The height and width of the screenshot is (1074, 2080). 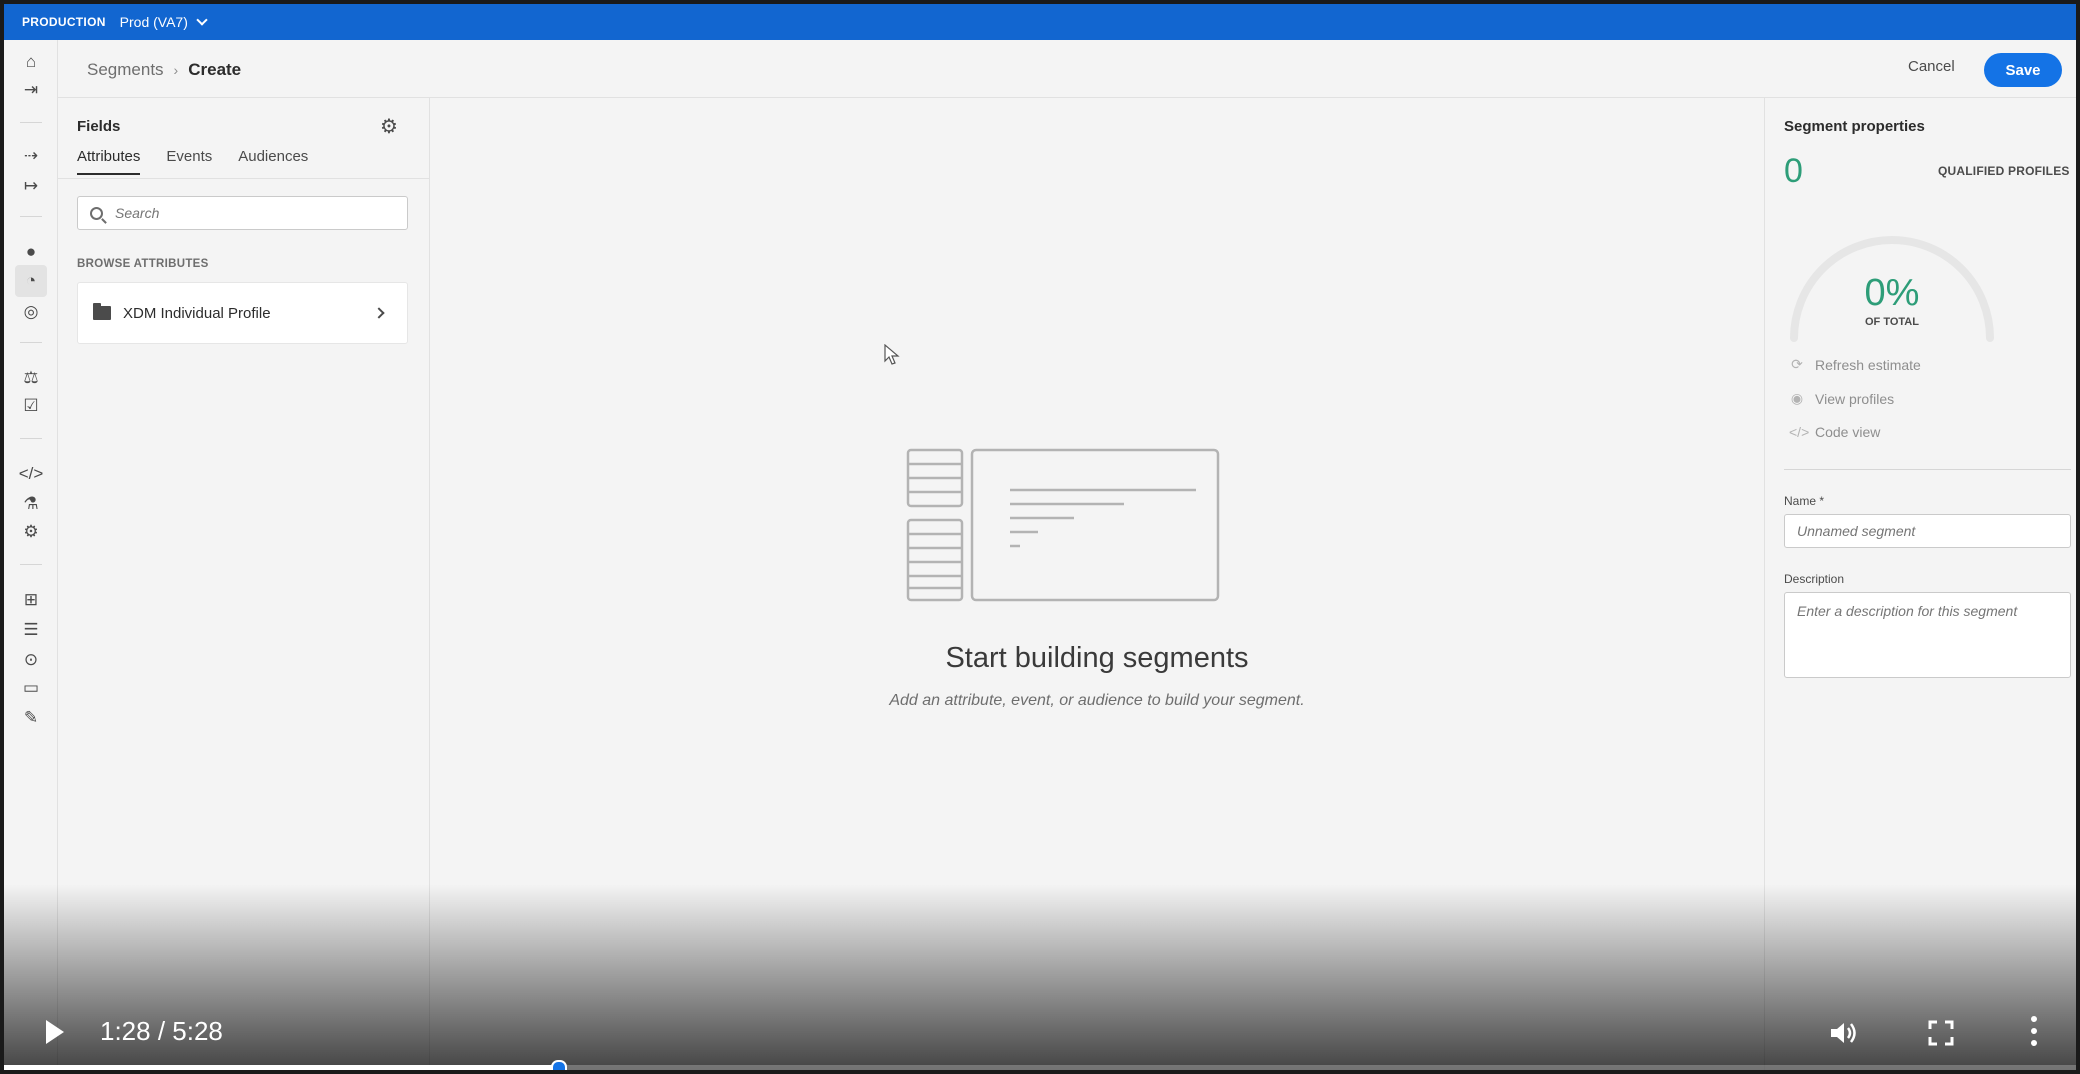 What do you see at coordinates (31, 660) in the screenshot?
I see `queries-icon: ⊙` at bounding box center [31, 660].